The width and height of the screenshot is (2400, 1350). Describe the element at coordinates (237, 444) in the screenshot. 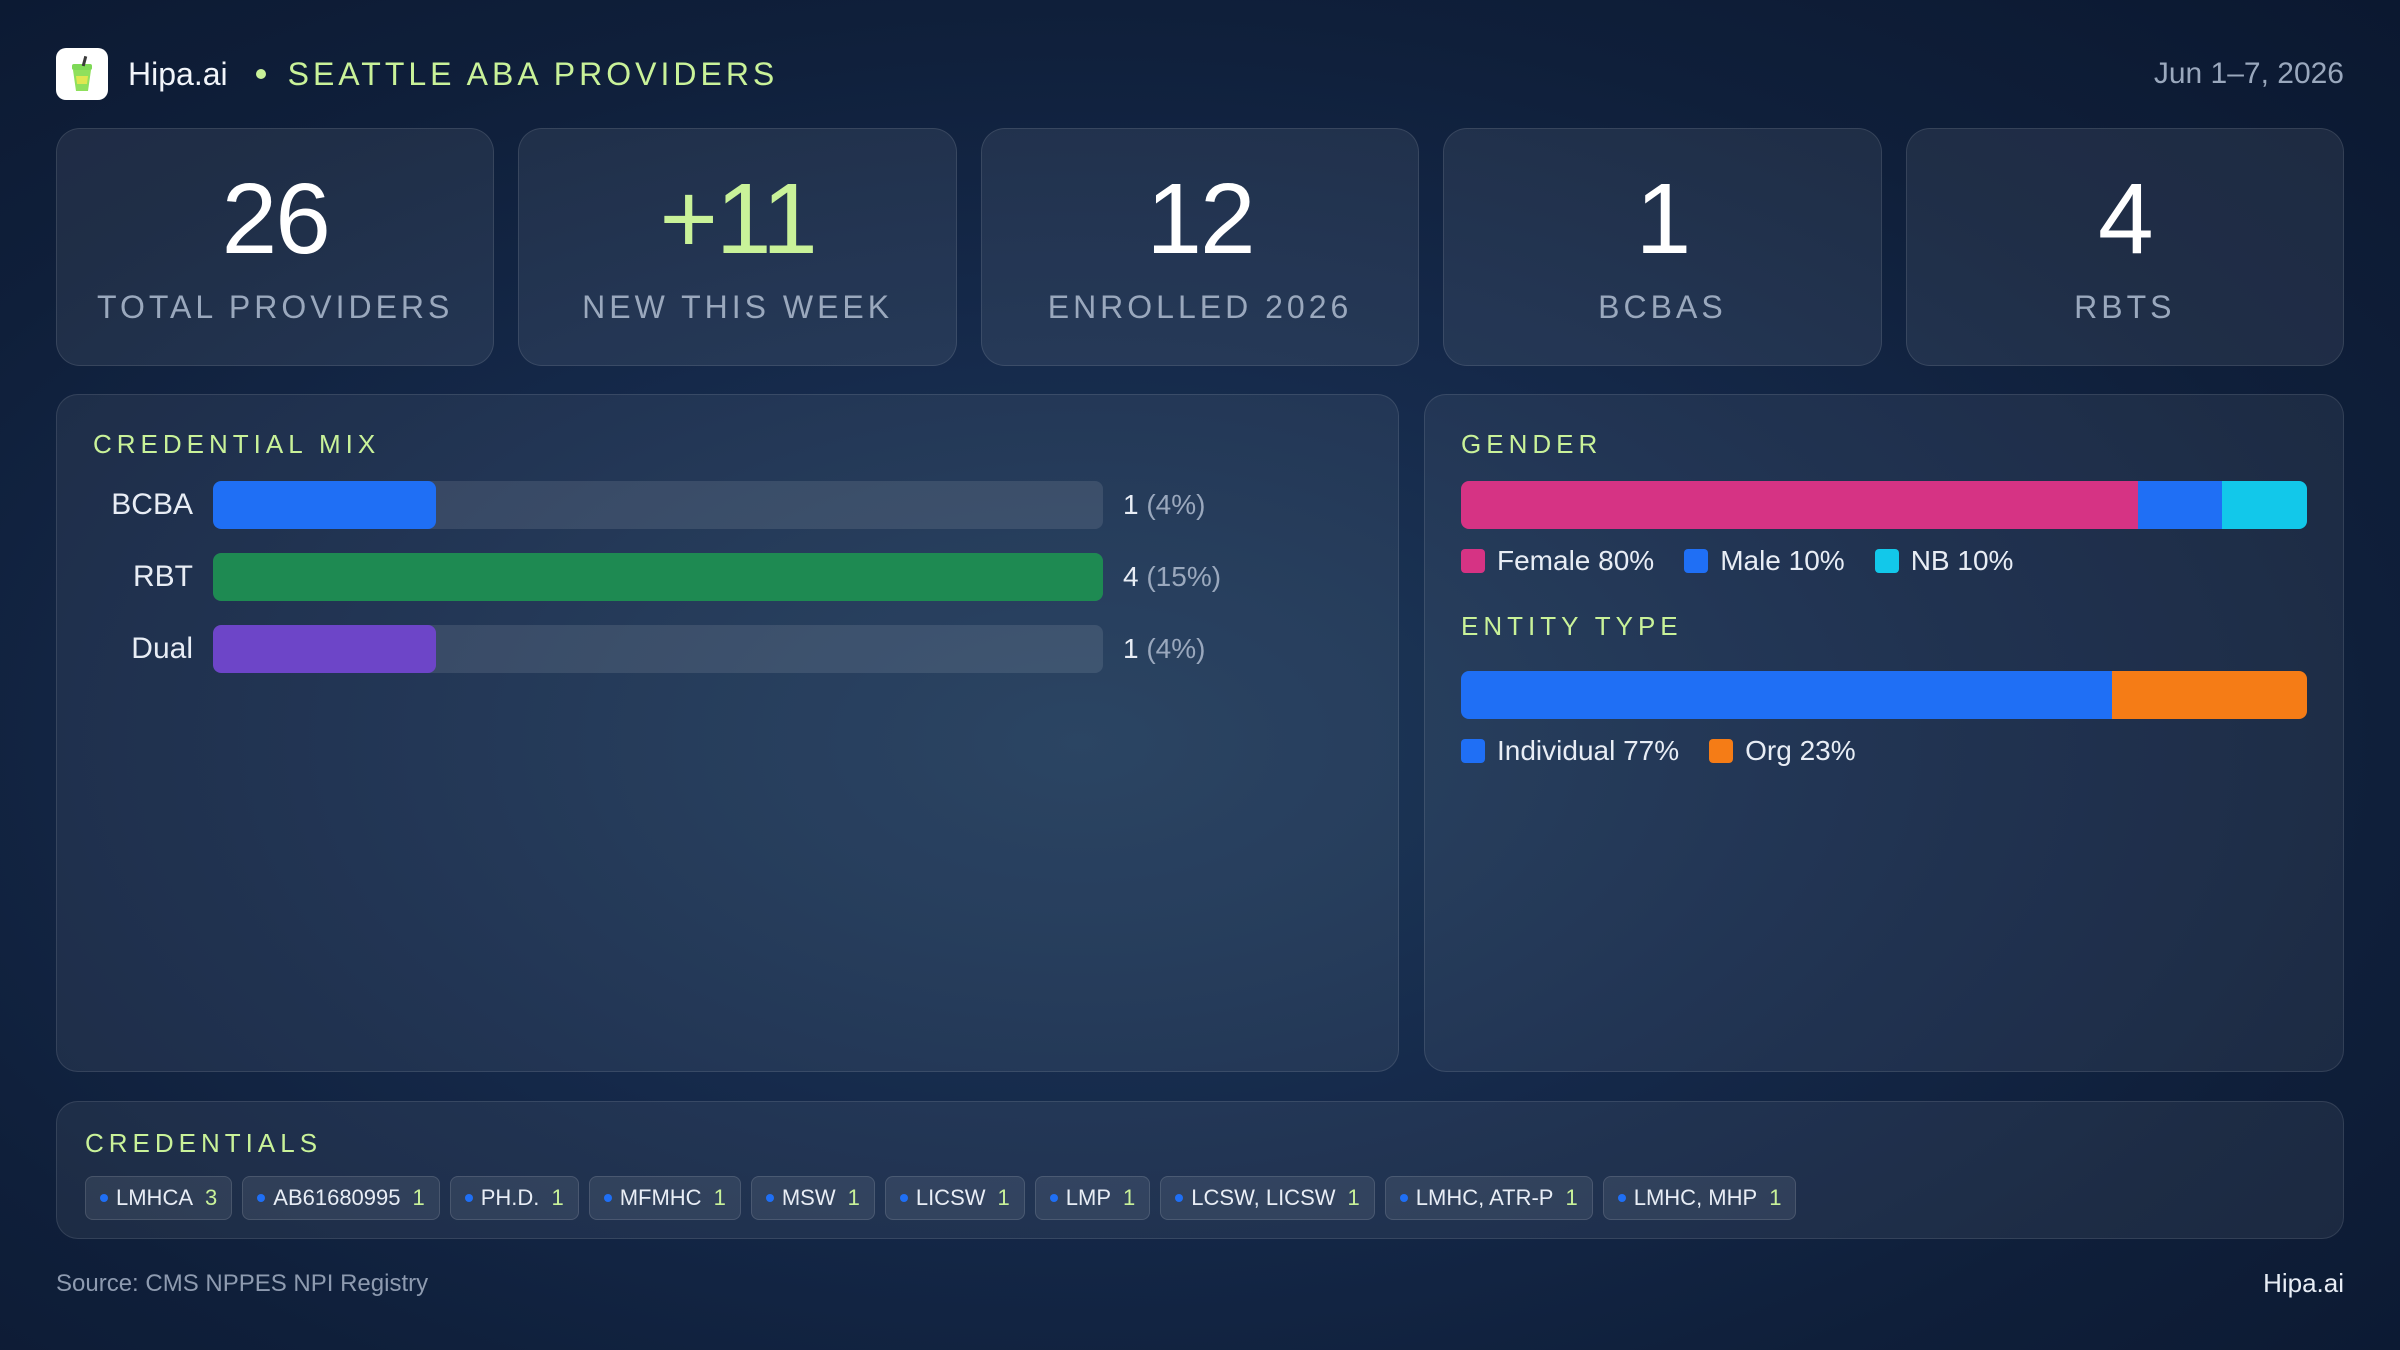

I see `panel-title: CREDENTIAL MIX` at that location.